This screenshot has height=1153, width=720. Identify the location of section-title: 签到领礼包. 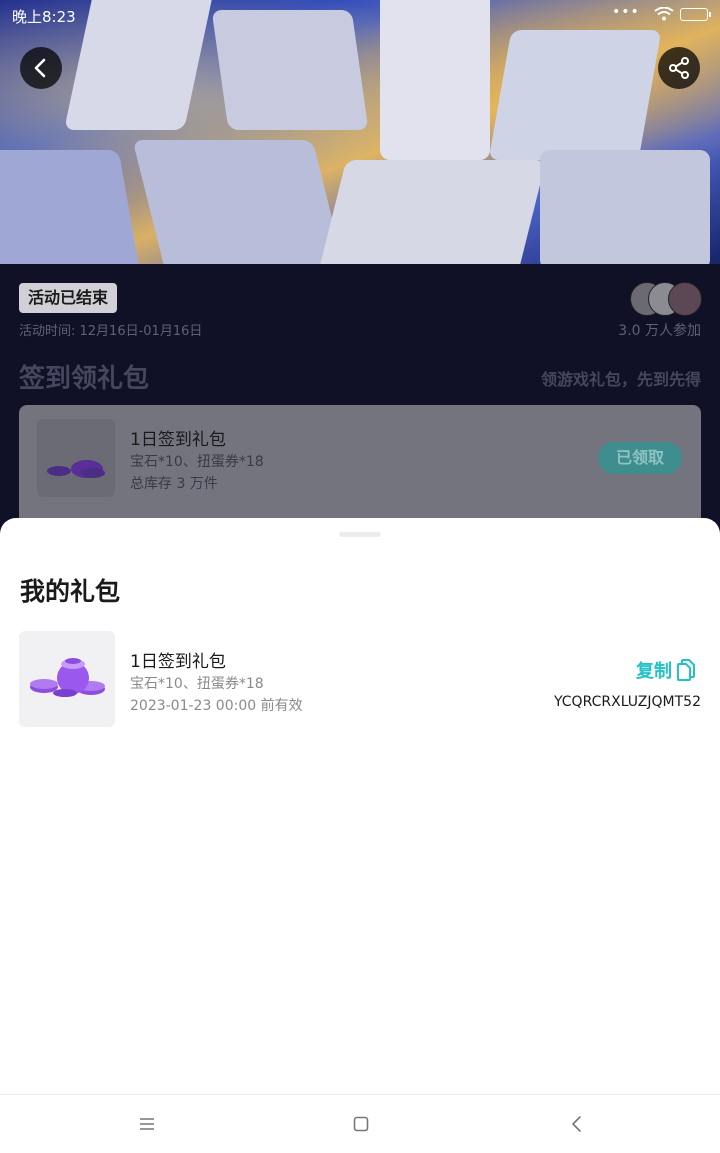
(84, 379).